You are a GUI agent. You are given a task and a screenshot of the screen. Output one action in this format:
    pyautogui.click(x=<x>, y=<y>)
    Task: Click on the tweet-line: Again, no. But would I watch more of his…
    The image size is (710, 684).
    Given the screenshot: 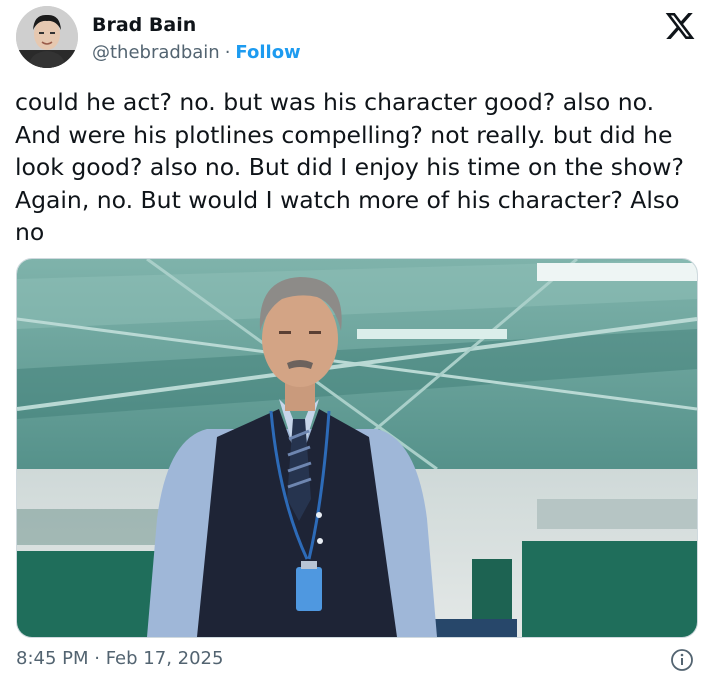 What is the action you would take?
    pyautogui.click(x=347, y=199)
    